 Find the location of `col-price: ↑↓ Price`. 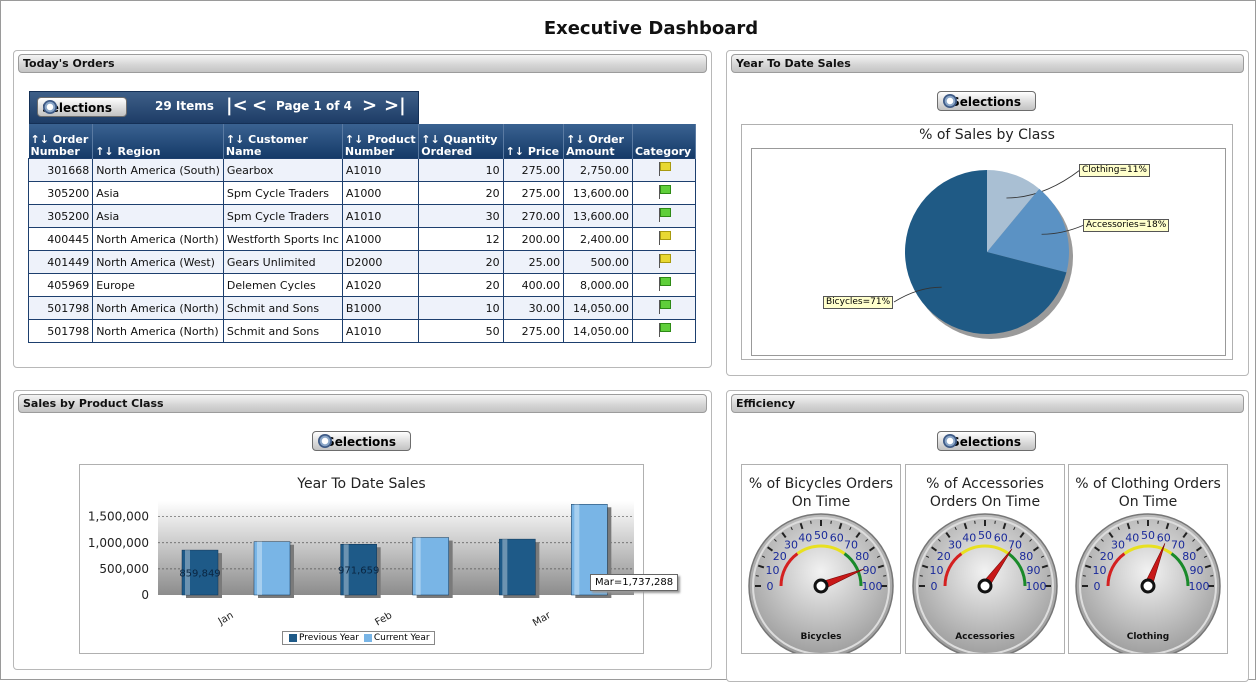

col-price: ↑↓ Price is located at coordinates (533, 141).